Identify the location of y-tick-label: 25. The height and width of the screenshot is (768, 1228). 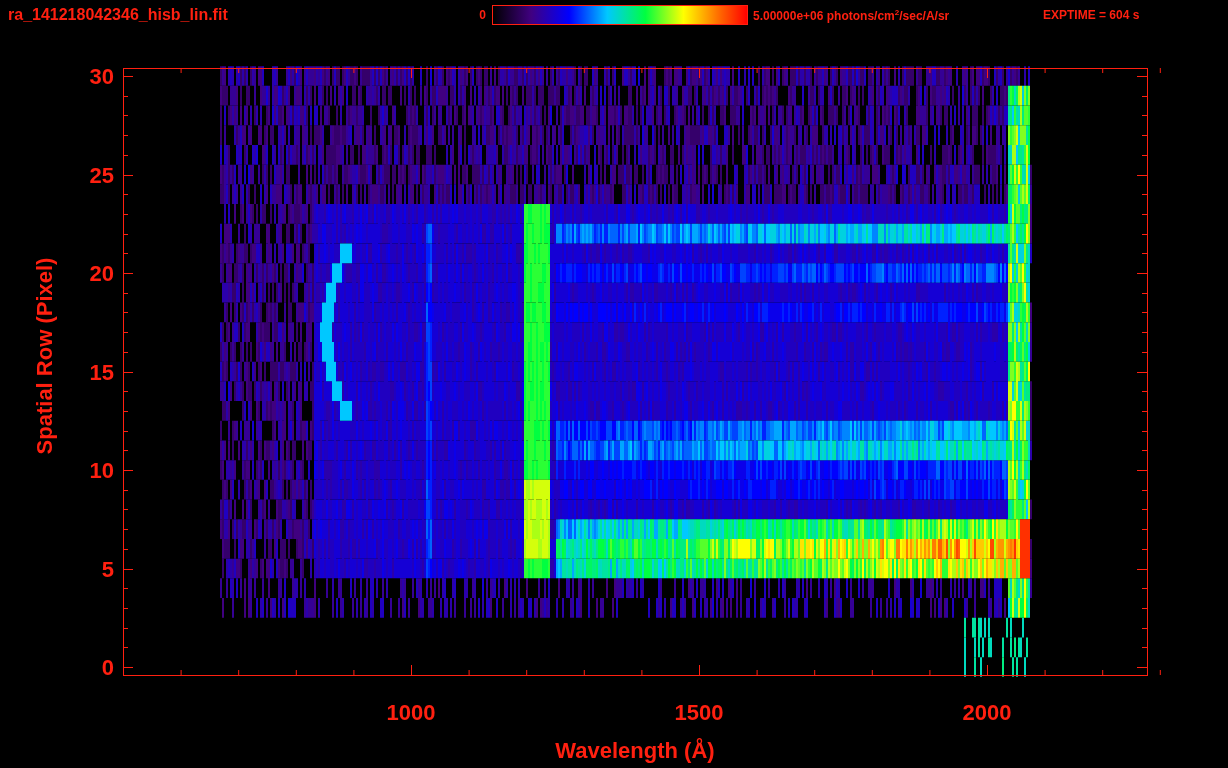
(101, 175).